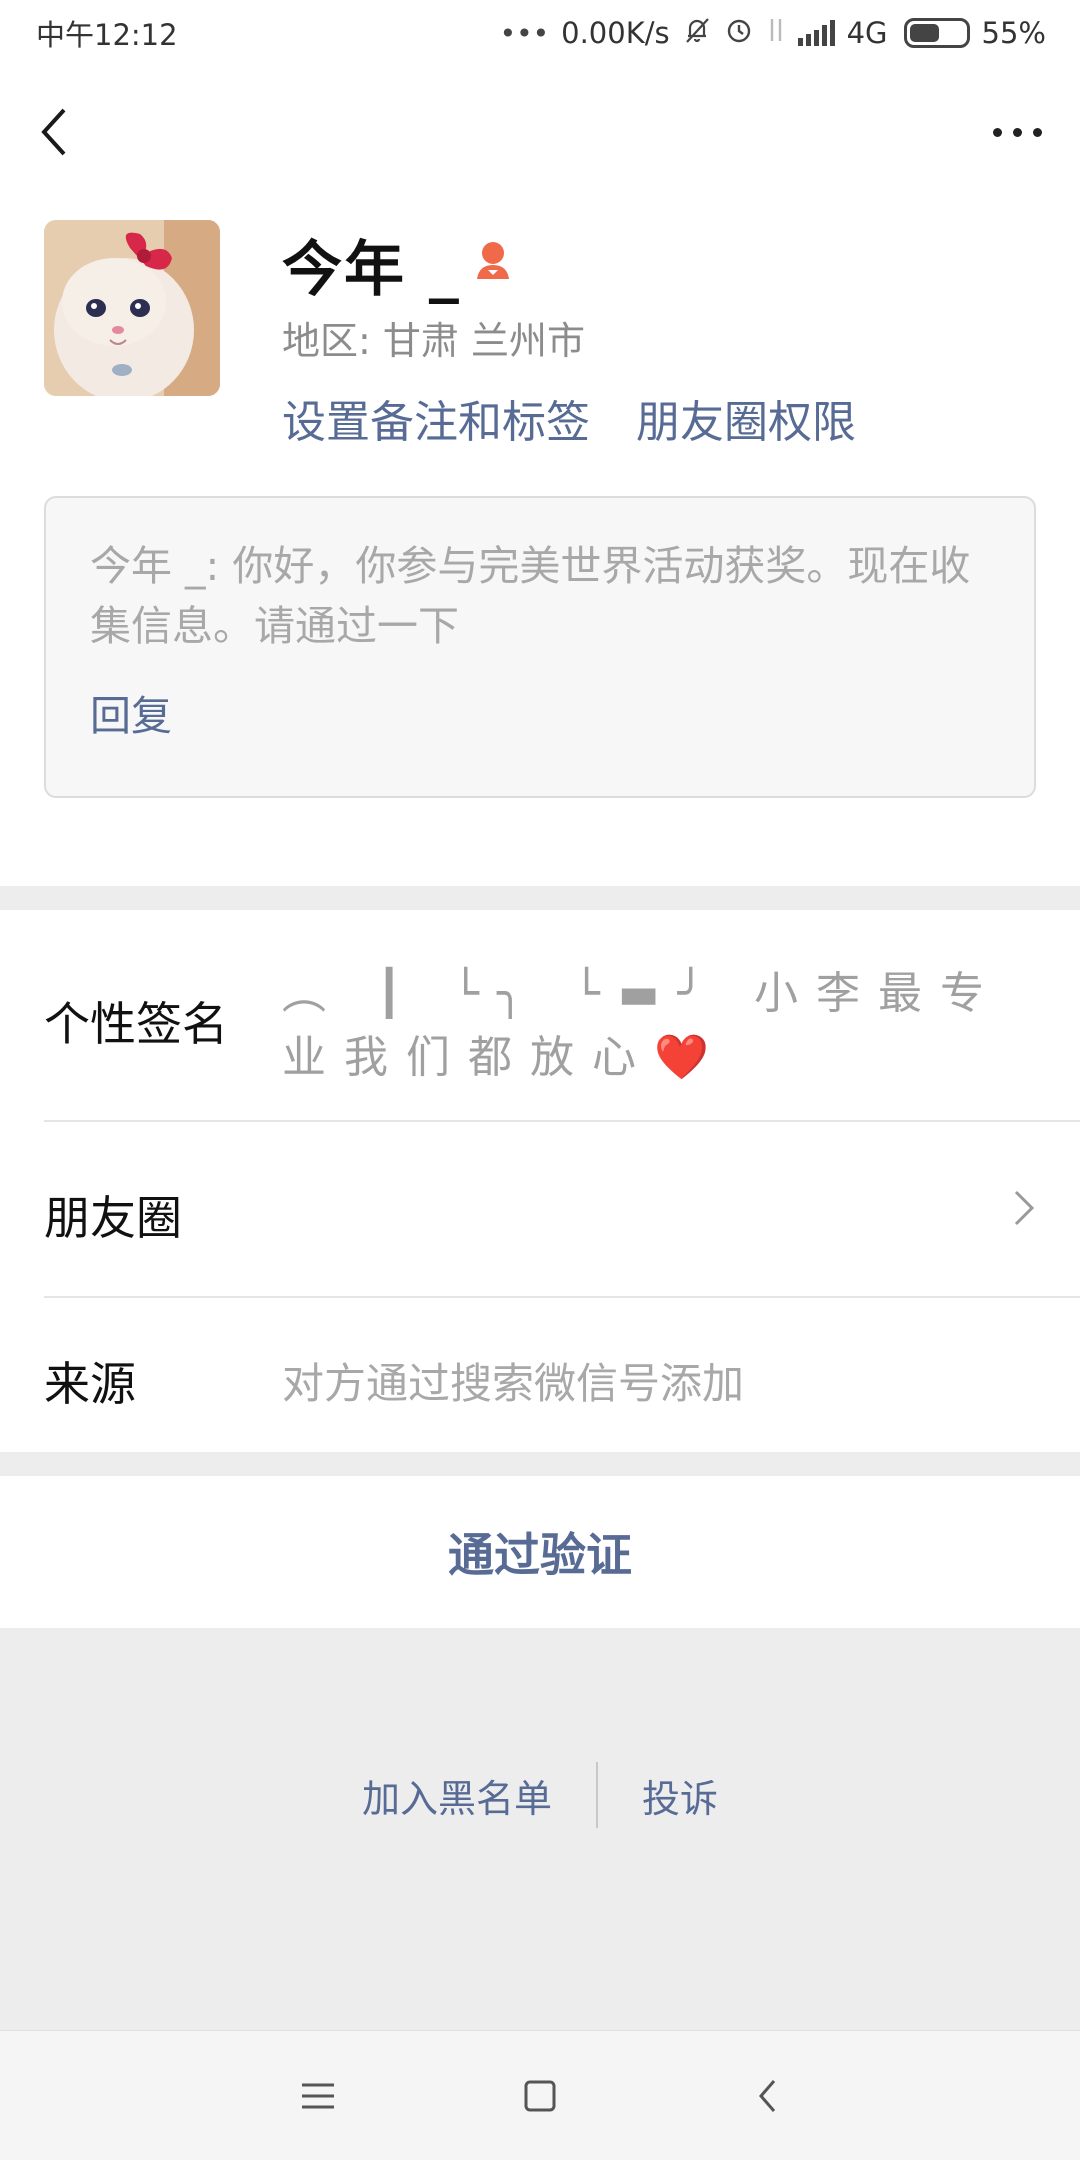 This screenshot has width=1080, height=2160. I want to click on battery-icon, so click(936, 33).